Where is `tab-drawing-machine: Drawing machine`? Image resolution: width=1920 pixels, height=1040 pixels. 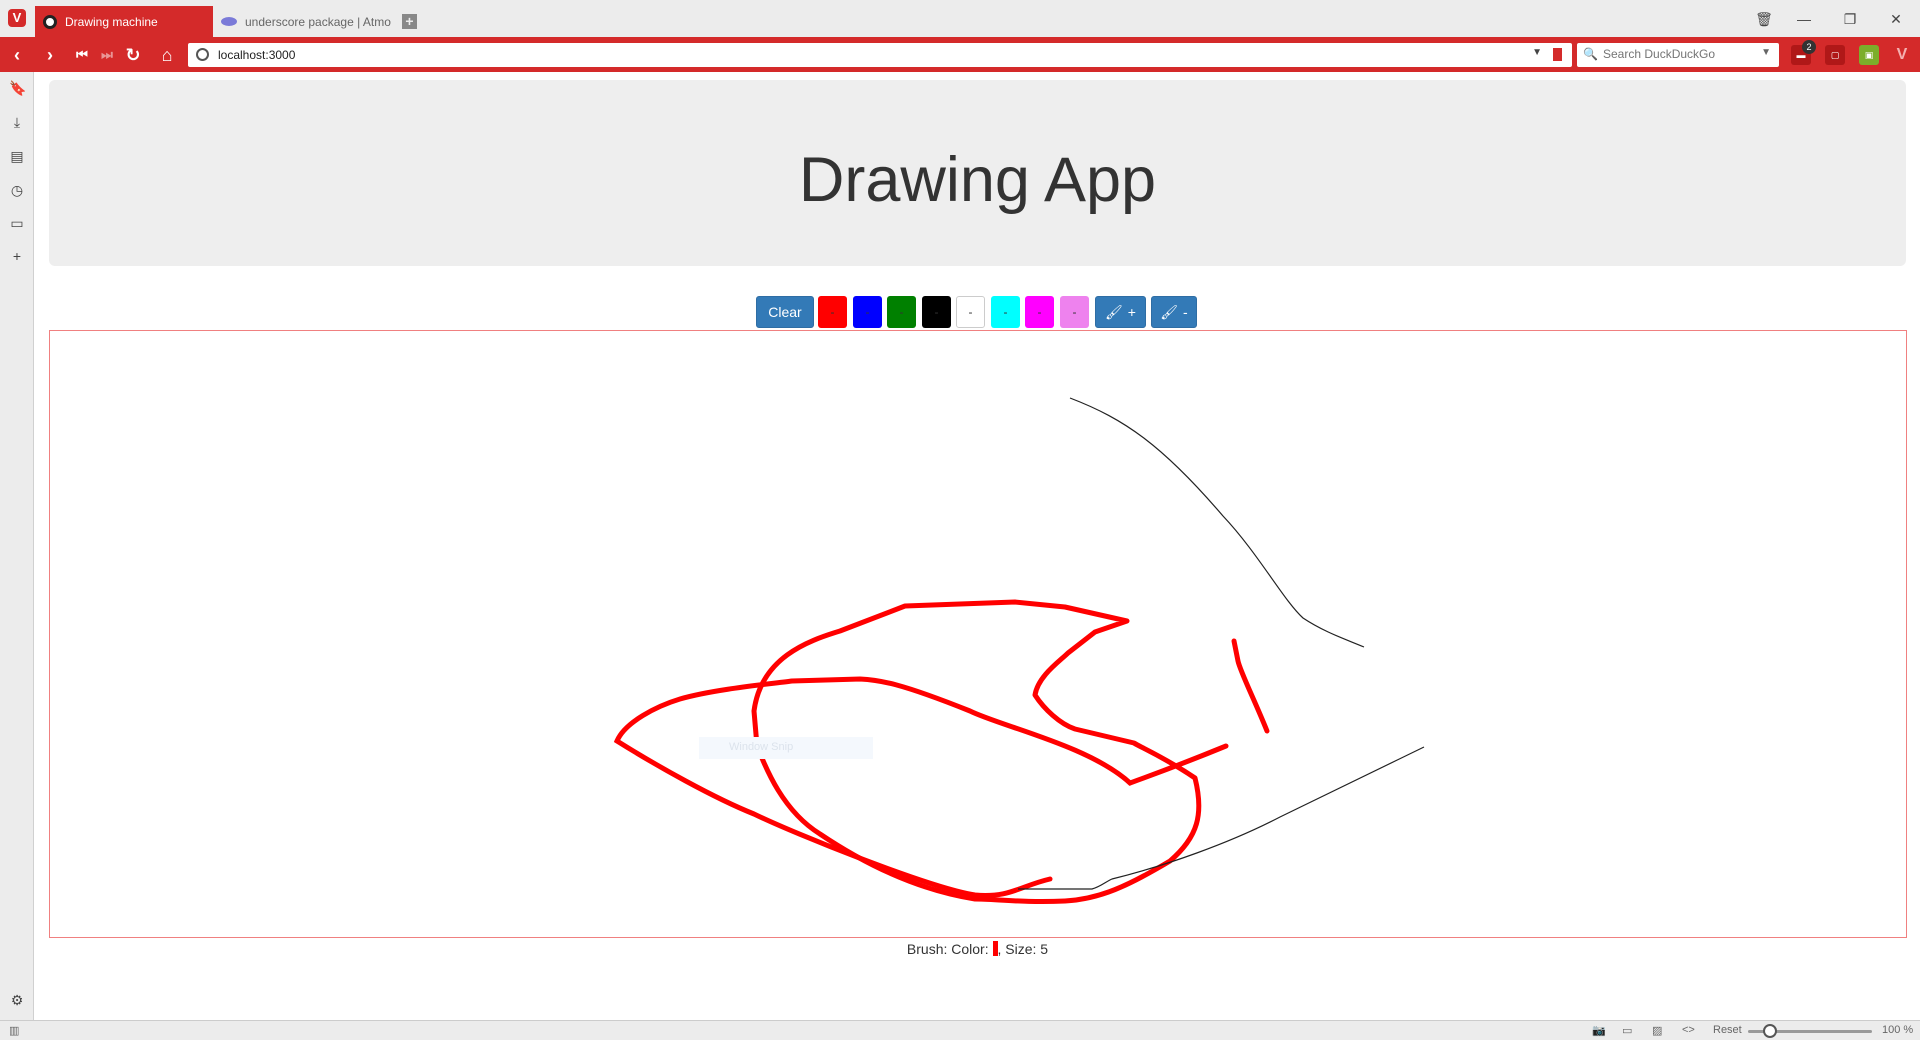
tab-drawing-machine: Drawing machine is located at coordinates (124, 21).